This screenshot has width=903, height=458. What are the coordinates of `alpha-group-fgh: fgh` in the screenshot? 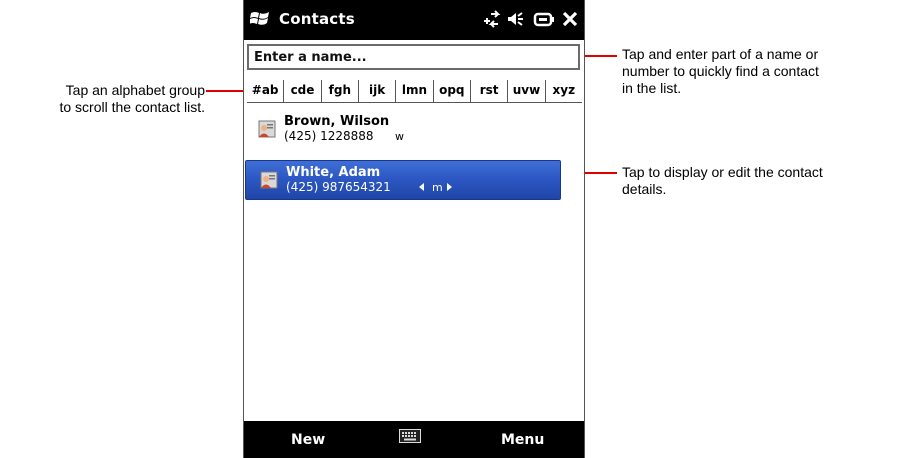 It's located at (340, 91).